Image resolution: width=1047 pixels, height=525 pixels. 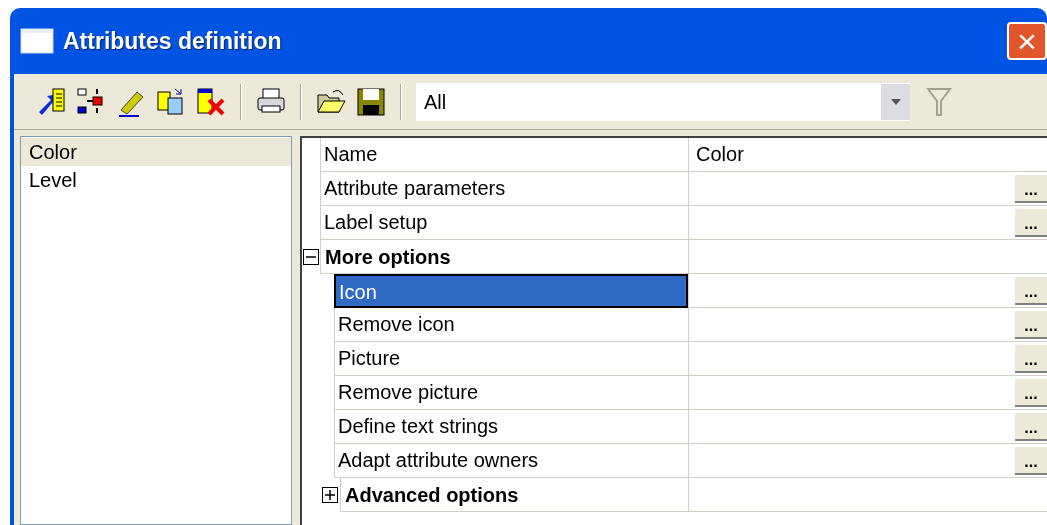 I want to click on expand-icon, so click(x=330, y=495).